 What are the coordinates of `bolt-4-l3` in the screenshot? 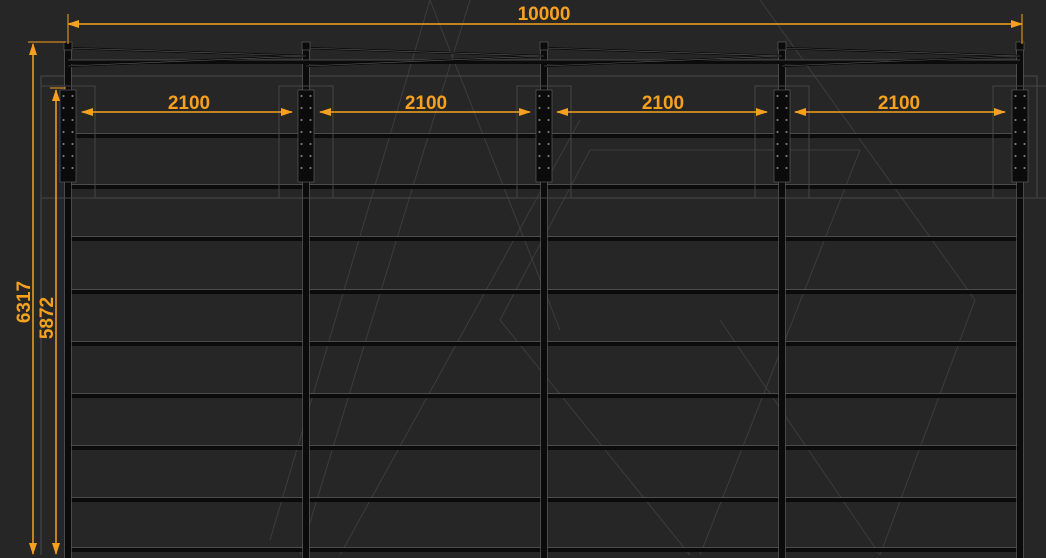 It's located at (777, 120).